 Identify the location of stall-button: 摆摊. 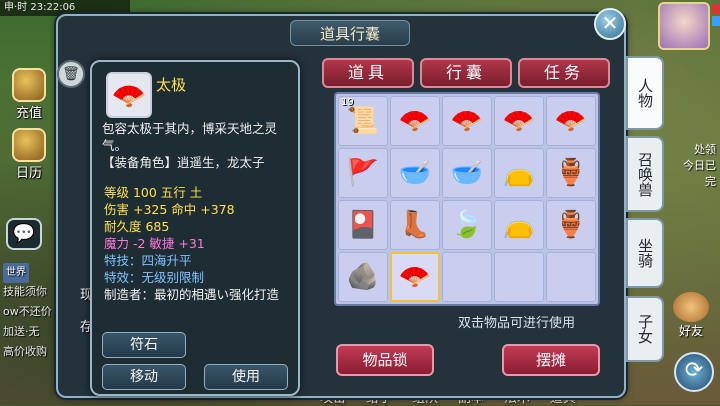
(551, 360).